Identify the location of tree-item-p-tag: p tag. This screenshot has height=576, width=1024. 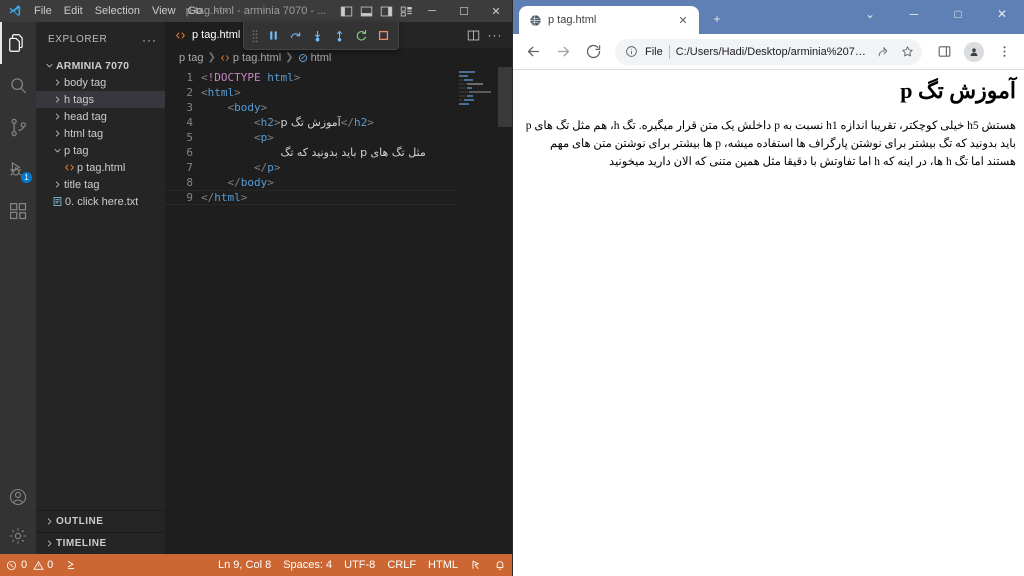
(100, 150).